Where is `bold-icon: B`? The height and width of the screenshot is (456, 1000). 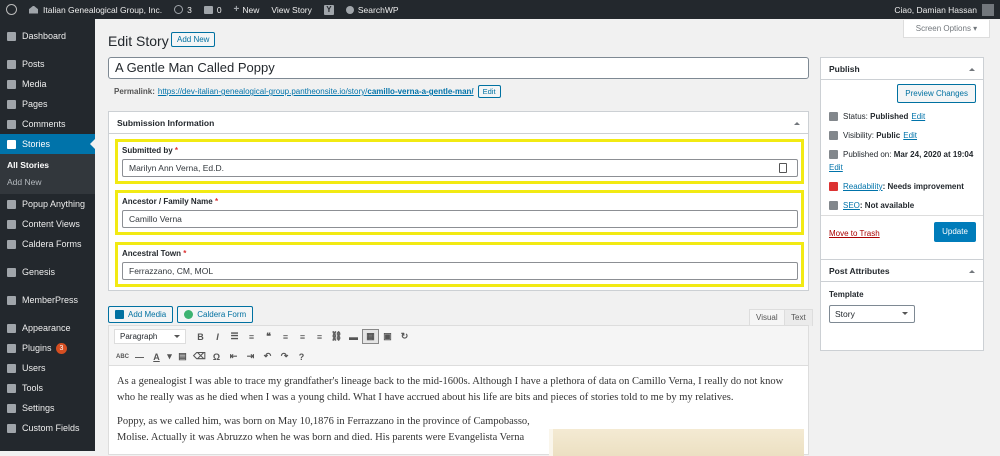
bold-icon: B is located at coordinates (200, 336).